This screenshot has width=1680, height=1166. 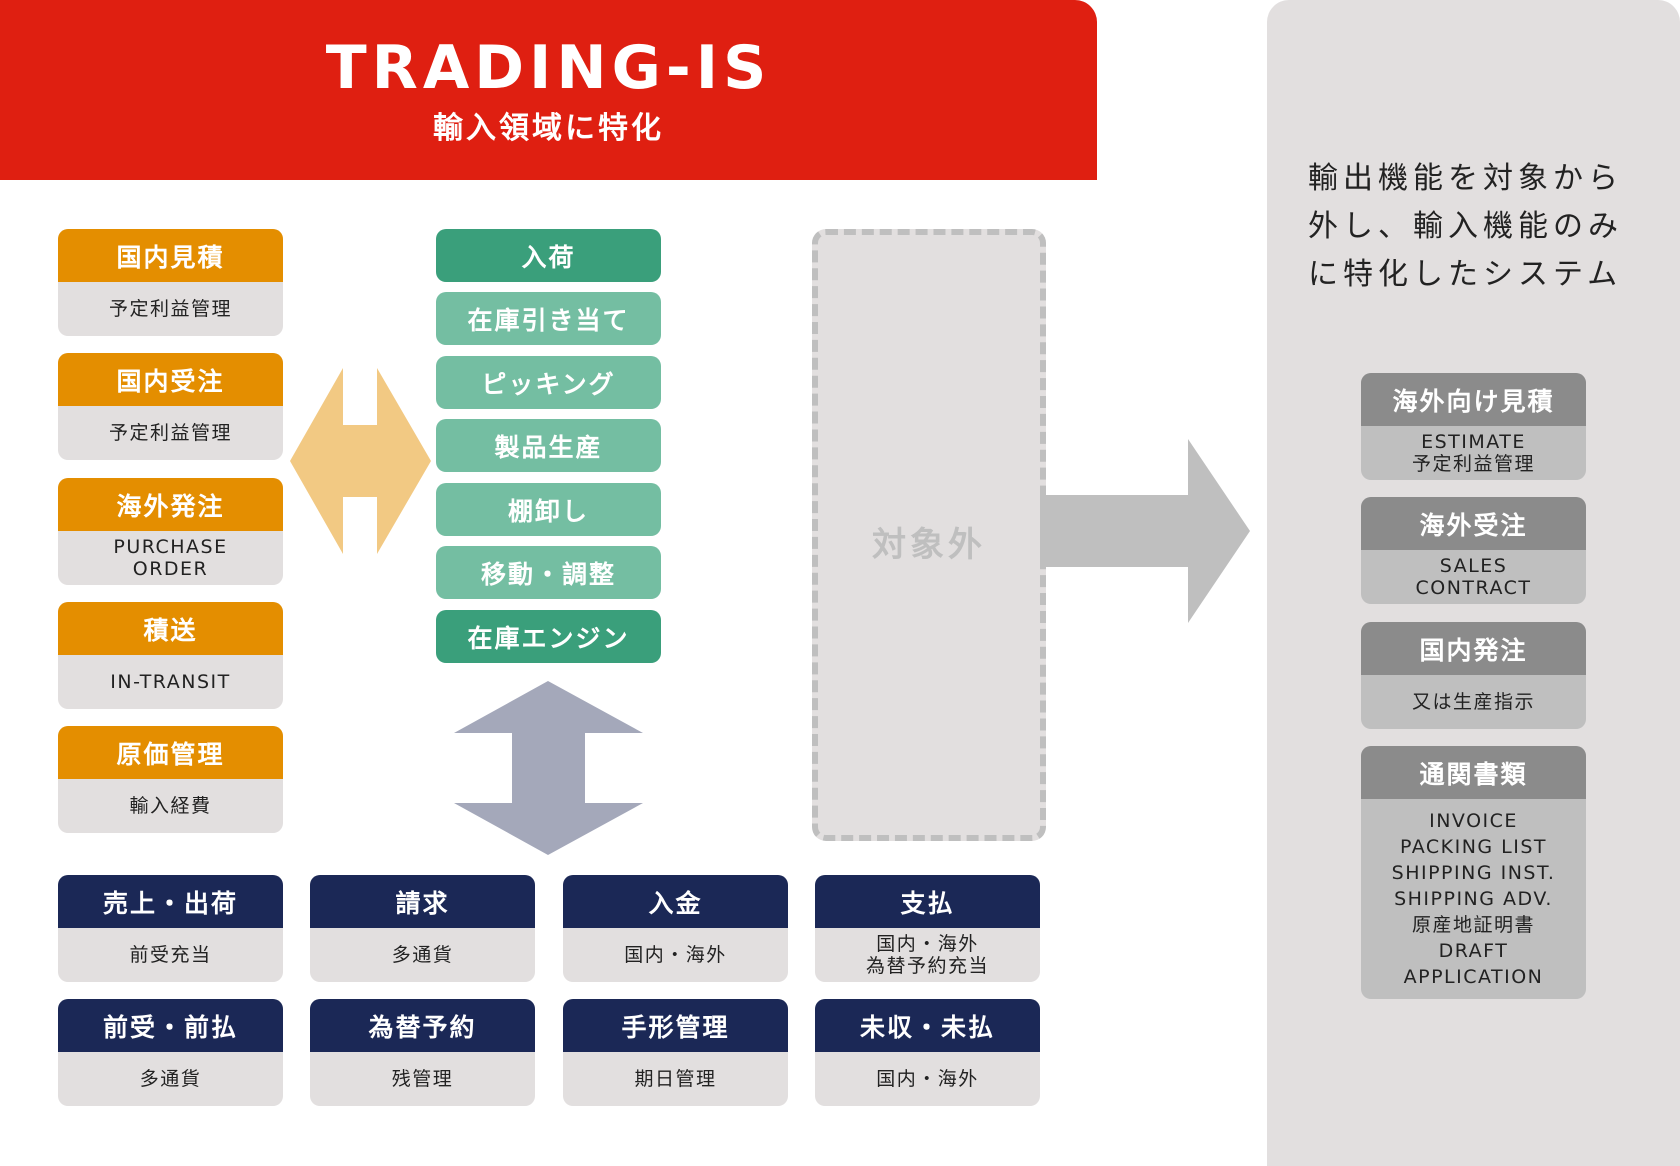 I want to click on card-line: 残管理, so click(x=422, y=1079).